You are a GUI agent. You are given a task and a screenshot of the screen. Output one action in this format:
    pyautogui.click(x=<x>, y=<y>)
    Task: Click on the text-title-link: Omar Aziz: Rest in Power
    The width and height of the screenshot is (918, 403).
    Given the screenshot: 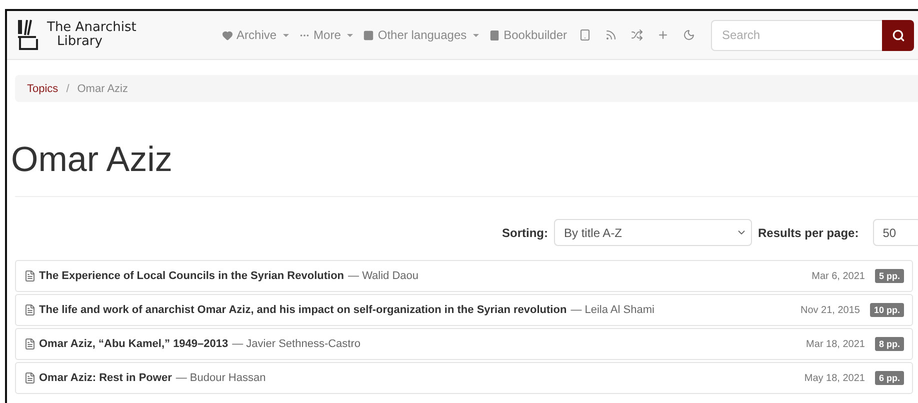 What is the action you would take?
    pyautogui.click(x=98, y=378)
    